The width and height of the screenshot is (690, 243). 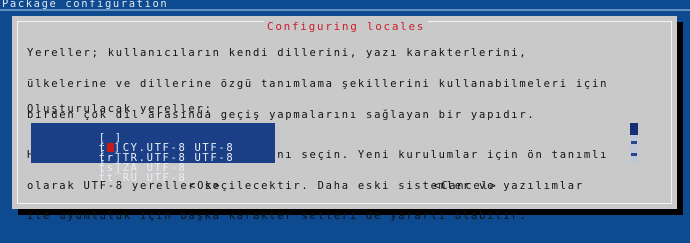 What do you see at coordinates (345, 10) in the screenshot?
I see `title-rule` at bounding box center [345, 10].